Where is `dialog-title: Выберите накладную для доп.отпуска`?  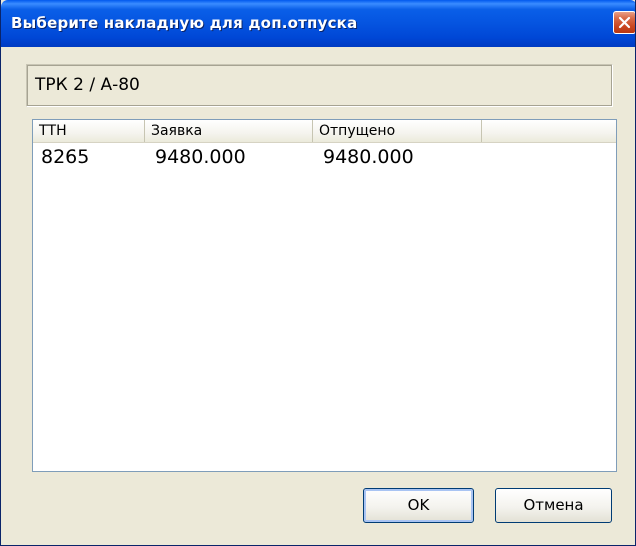 dialog-title: Выберите накладную для доп.отпуска is located at coordinates (184, 23).